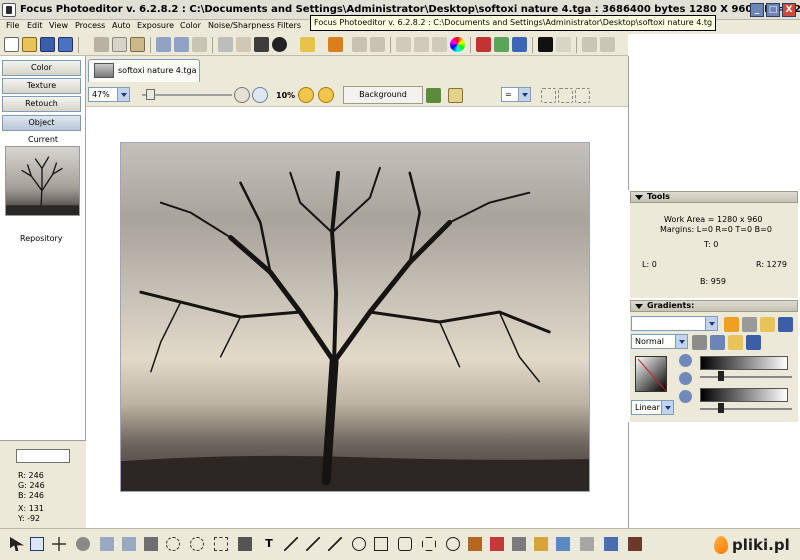  What do you see at coordinates (381, 544) in the screenshot?
I see `rectangle-tool-icon` at bounding box center [381, 544].